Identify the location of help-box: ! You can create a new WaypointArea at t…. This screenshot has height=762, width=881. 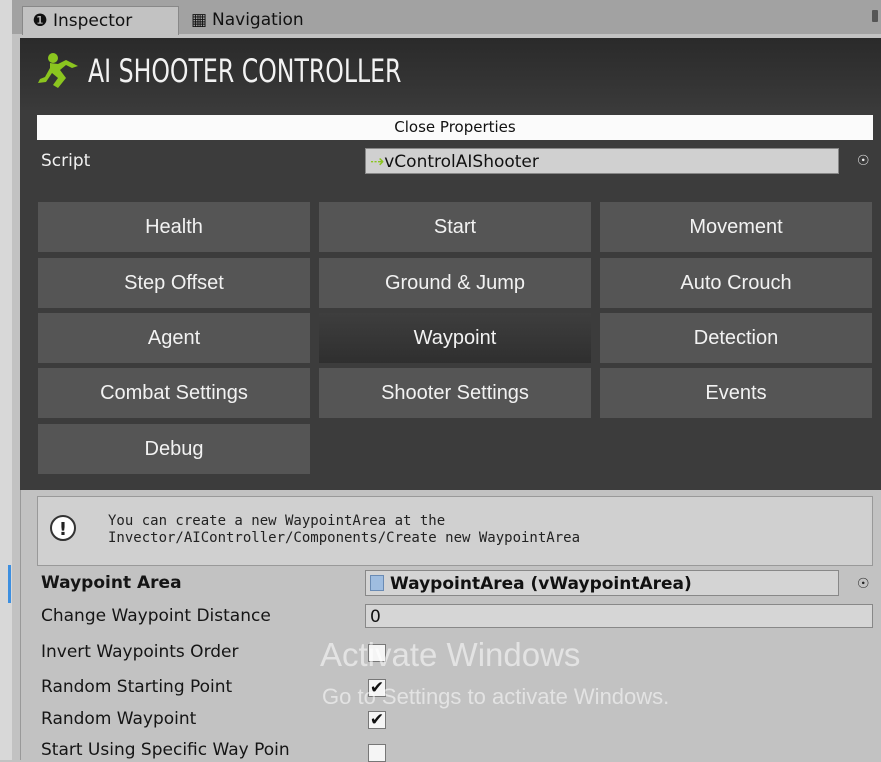
(455, 531).